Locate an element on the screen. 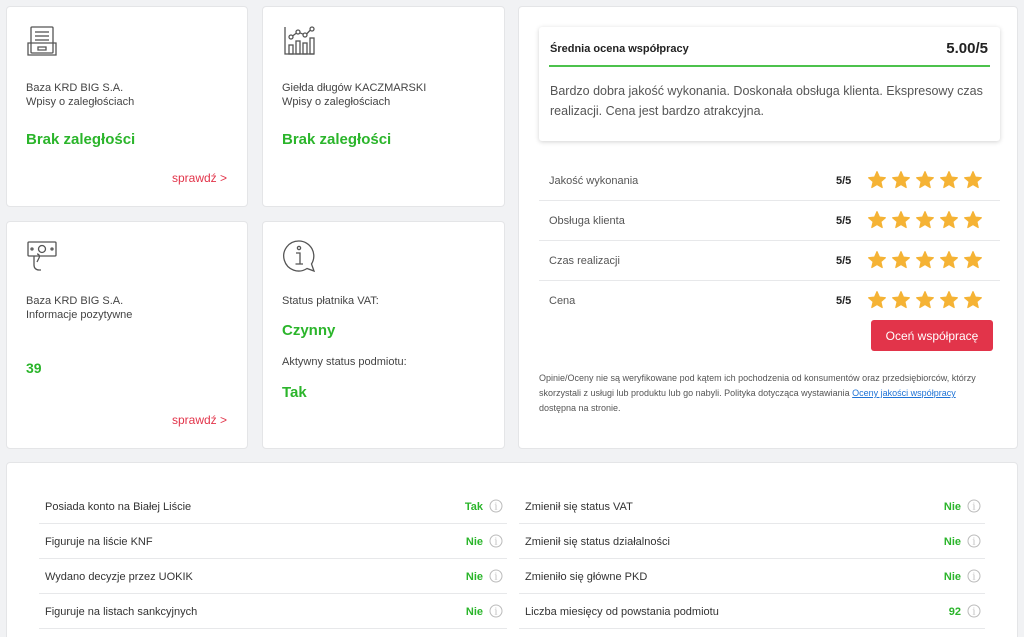 The width and height of the screenshot is (1024, 637). rating-row-time: Czas realizacji 5/5 is located at coordinates (769, 261).